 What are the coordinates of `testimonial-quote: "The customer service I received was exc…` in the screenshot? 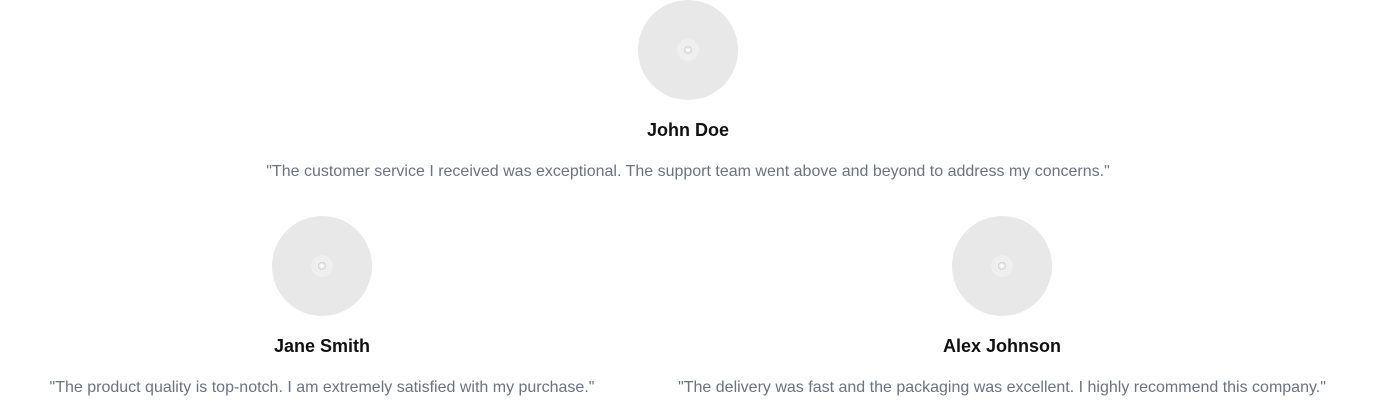 It's located at (688, 171).